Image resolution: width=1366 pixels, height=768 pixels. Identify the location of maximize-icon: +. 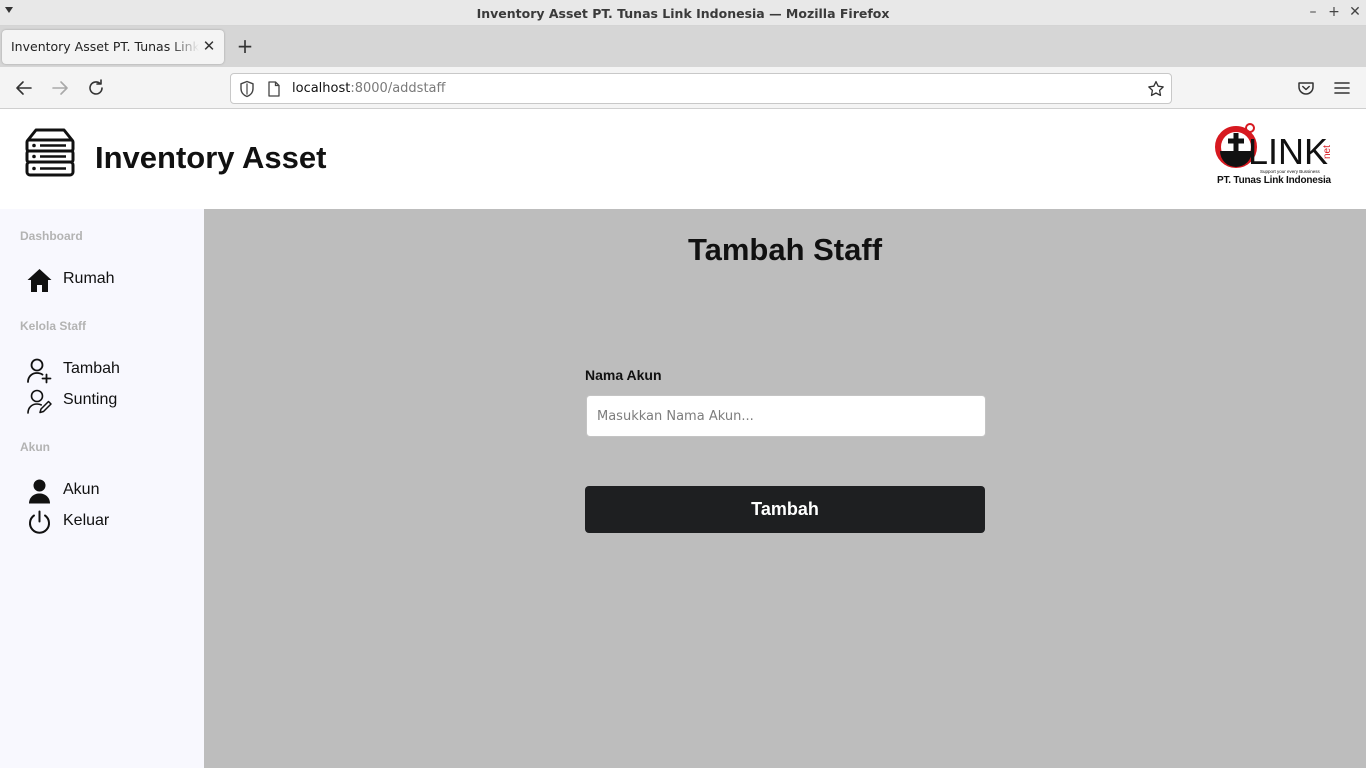
(1334, 12).